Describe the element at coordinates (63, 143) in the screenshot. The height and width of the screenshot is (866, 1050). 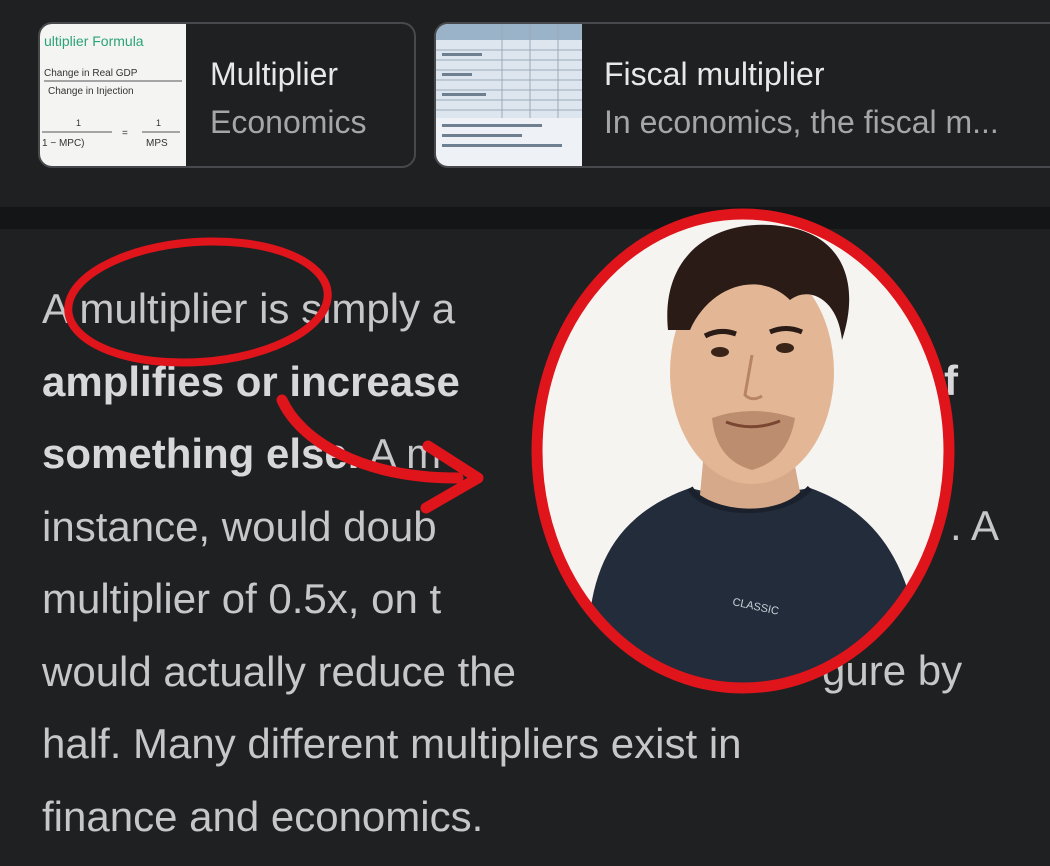
I see `thumb-formula-left: 1 − MPC)` at that location.